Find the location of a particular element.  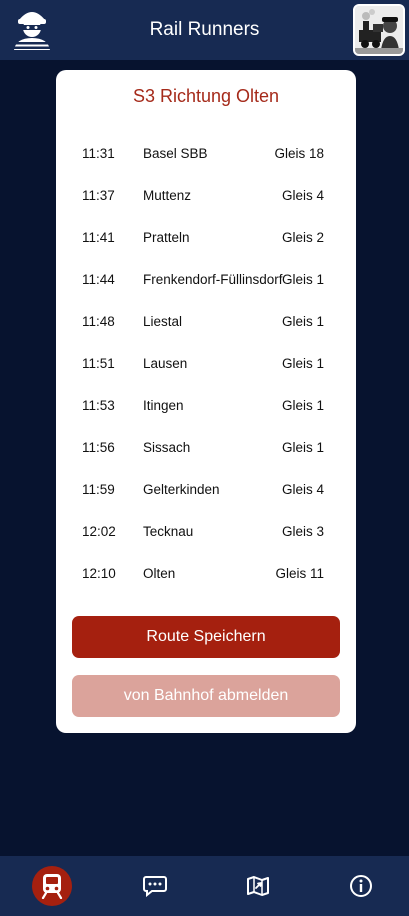

stop-row: 12:02 Tecknau Gleis 3 is located at coordinates (206, 532).